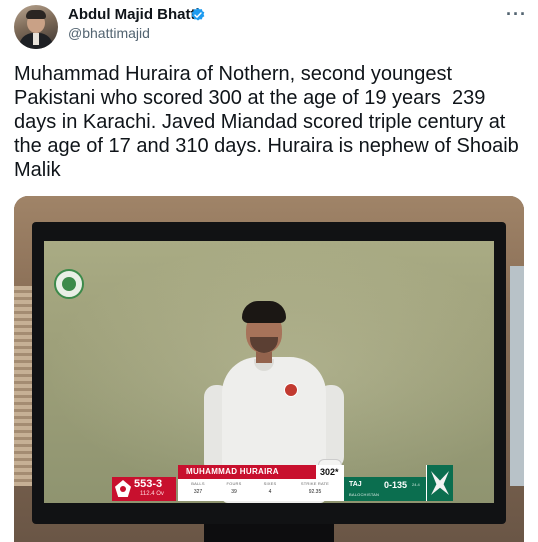 The image size is (538, 542). Describe the element at coordinates (148, 484) in the screenshot. I see `team-score: 553-3` at that location.